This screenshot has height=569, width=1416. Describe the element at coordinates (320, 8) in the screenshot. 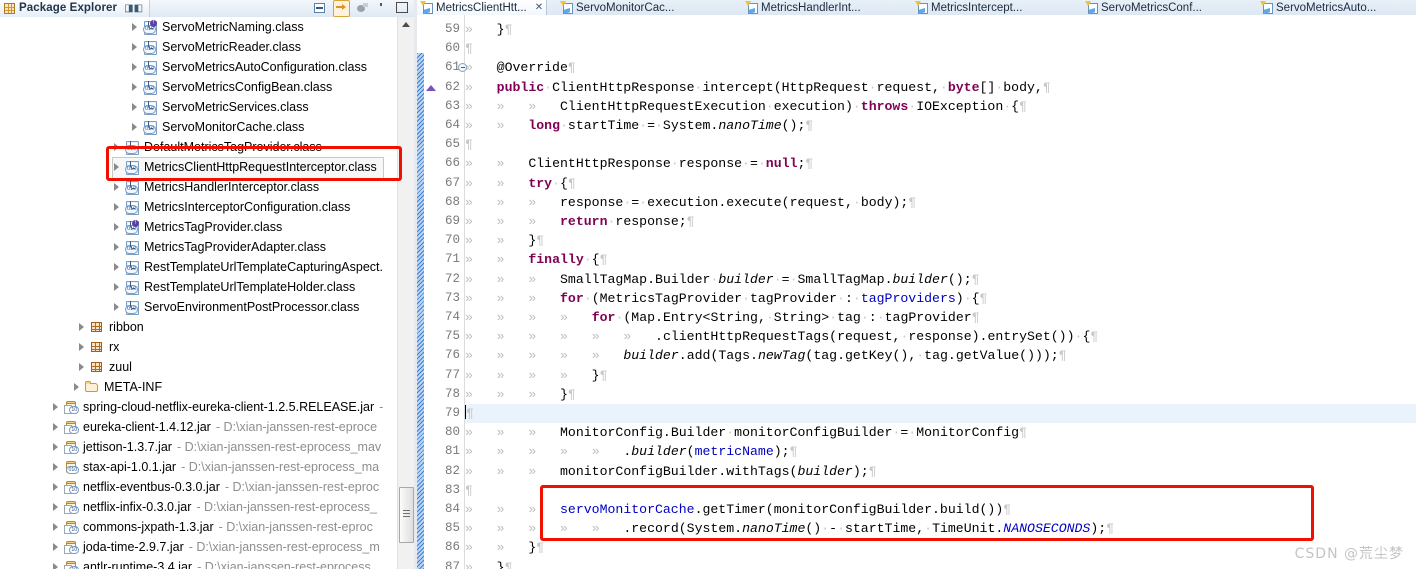

I see `collapse-all-icon` at that location.